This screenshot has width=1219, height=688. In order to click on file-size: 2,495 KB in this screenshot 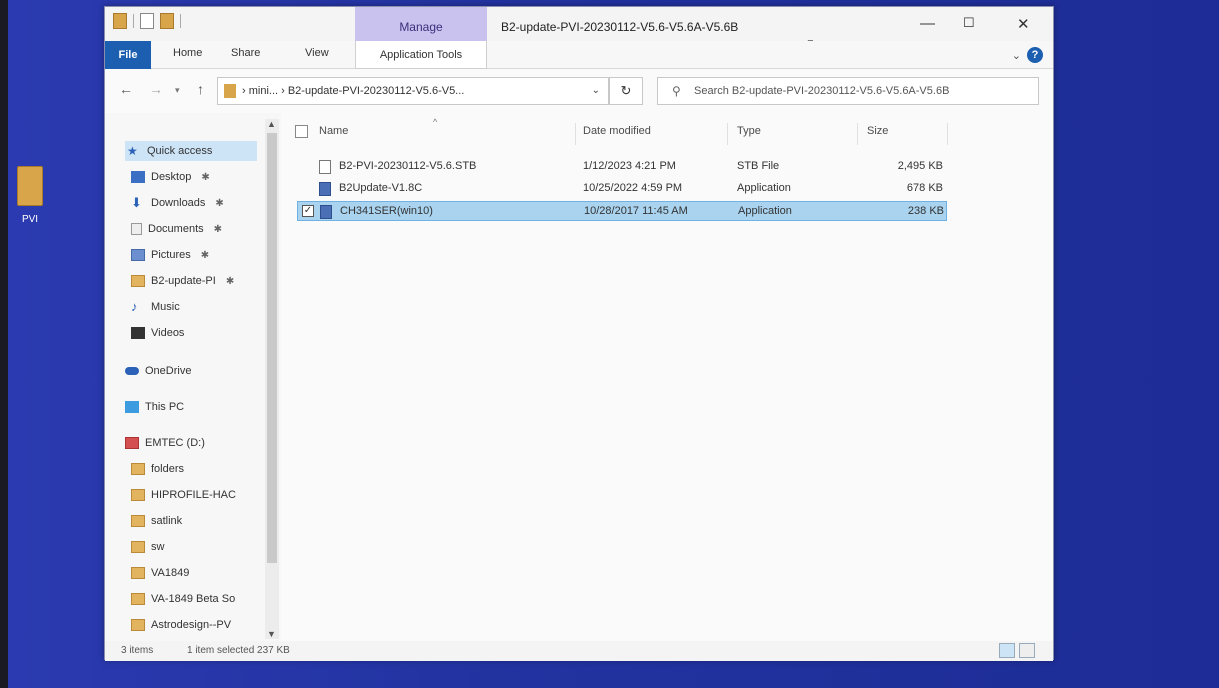, I will do `click(920, 166)`.